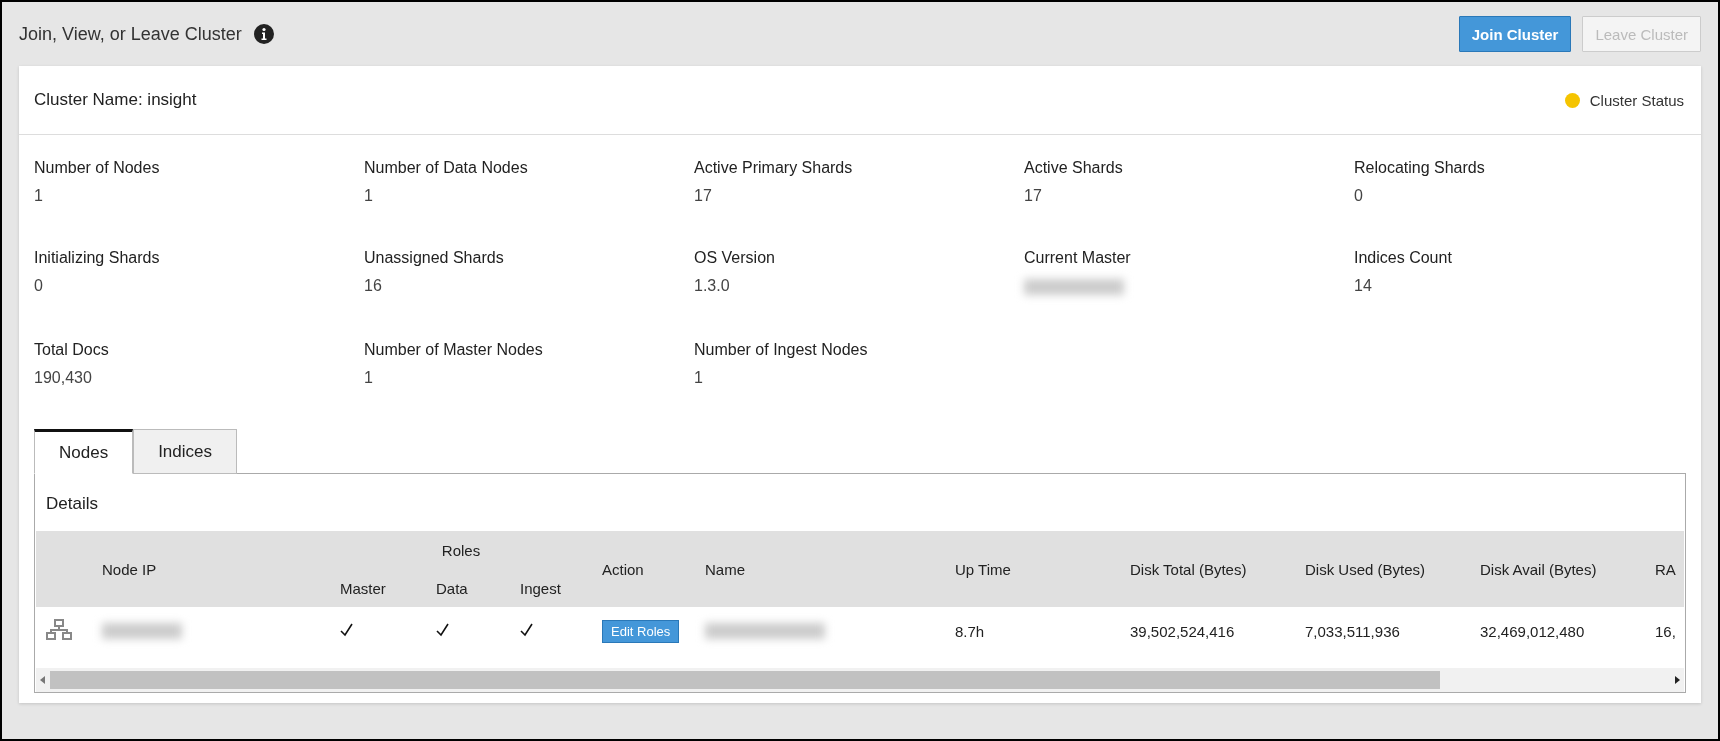  Describe the element at coordinates (59, 629) in the screenshot. I see `network-icon` at that location.